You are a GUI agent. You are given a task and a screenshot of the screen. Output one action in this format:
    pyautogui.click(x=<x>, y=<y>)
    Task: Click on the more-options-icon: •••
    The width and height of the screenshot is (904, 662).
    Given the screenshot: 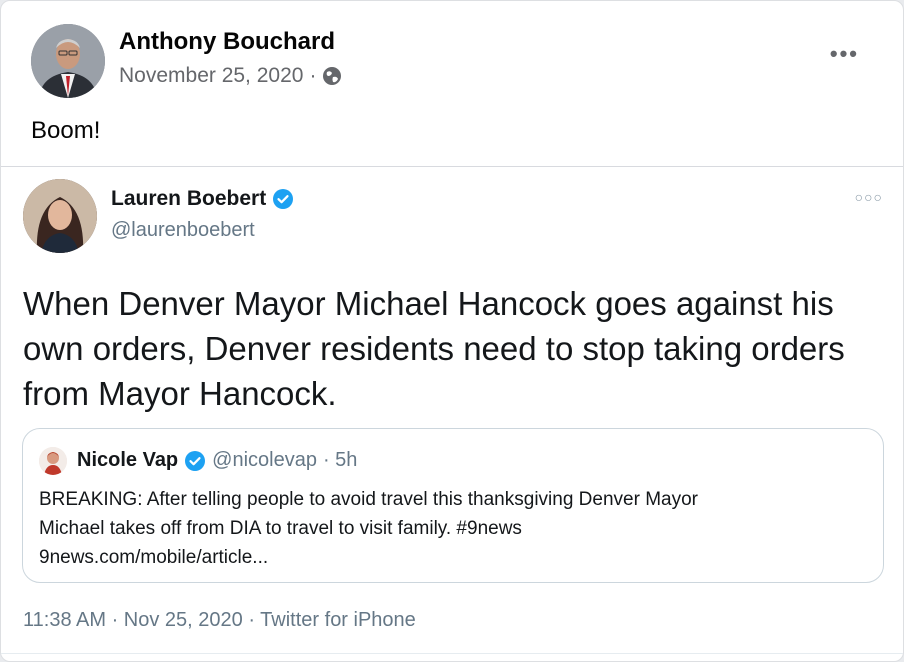 What is the action you would take?
    pyautogui.click(x=844, y=54)
    